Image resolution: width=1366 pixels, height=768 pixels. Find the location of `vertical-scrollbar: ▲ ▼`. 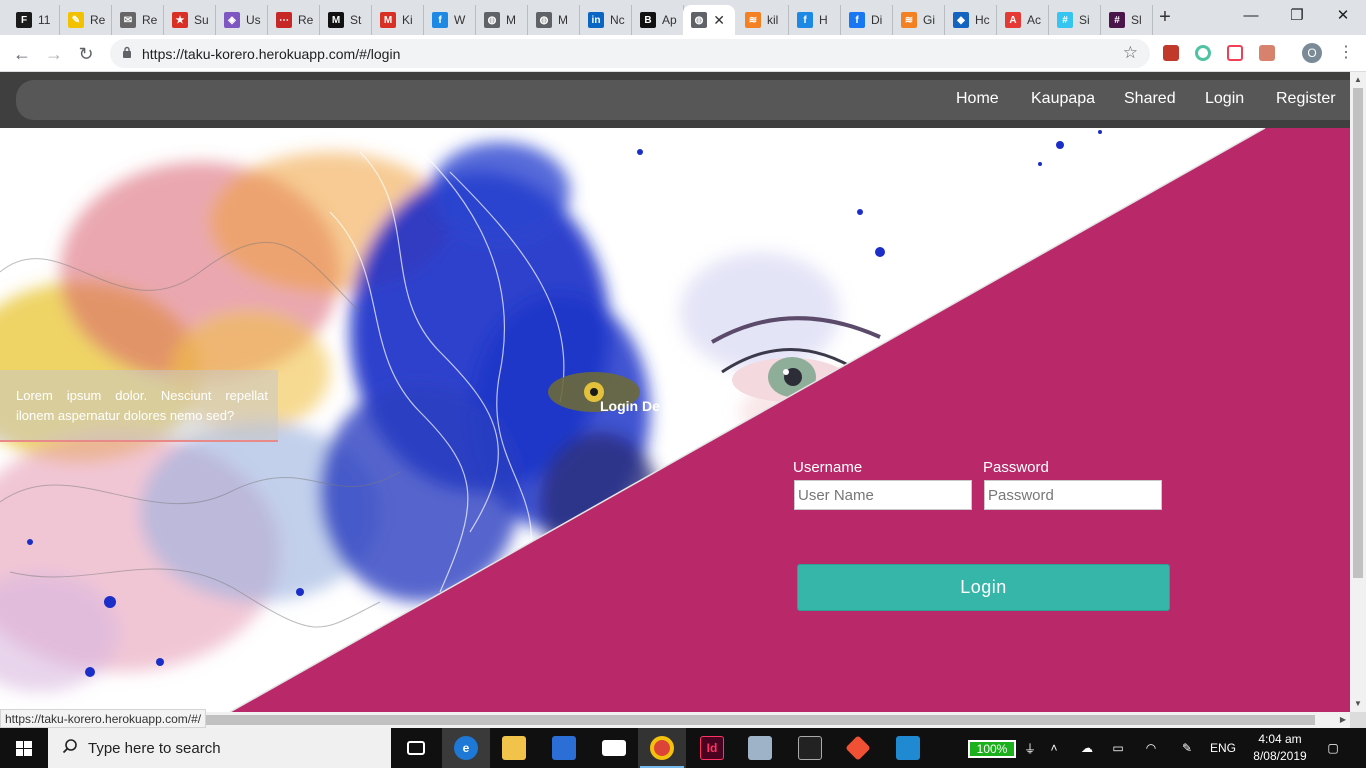

vertical-scrollbar: ▲ ▼ is located at coordinates (1358, 392).